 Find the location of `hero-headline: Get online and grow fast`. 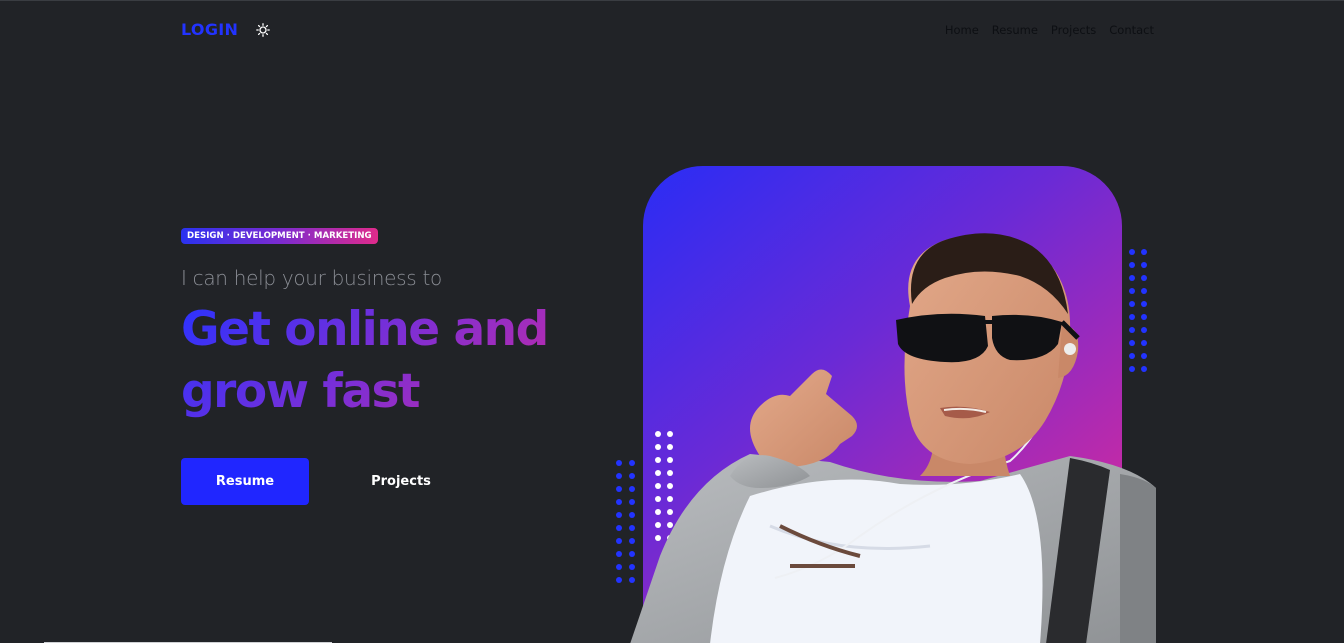

hero-headline: Get online and grow fast is located at coordinates (391, 361).